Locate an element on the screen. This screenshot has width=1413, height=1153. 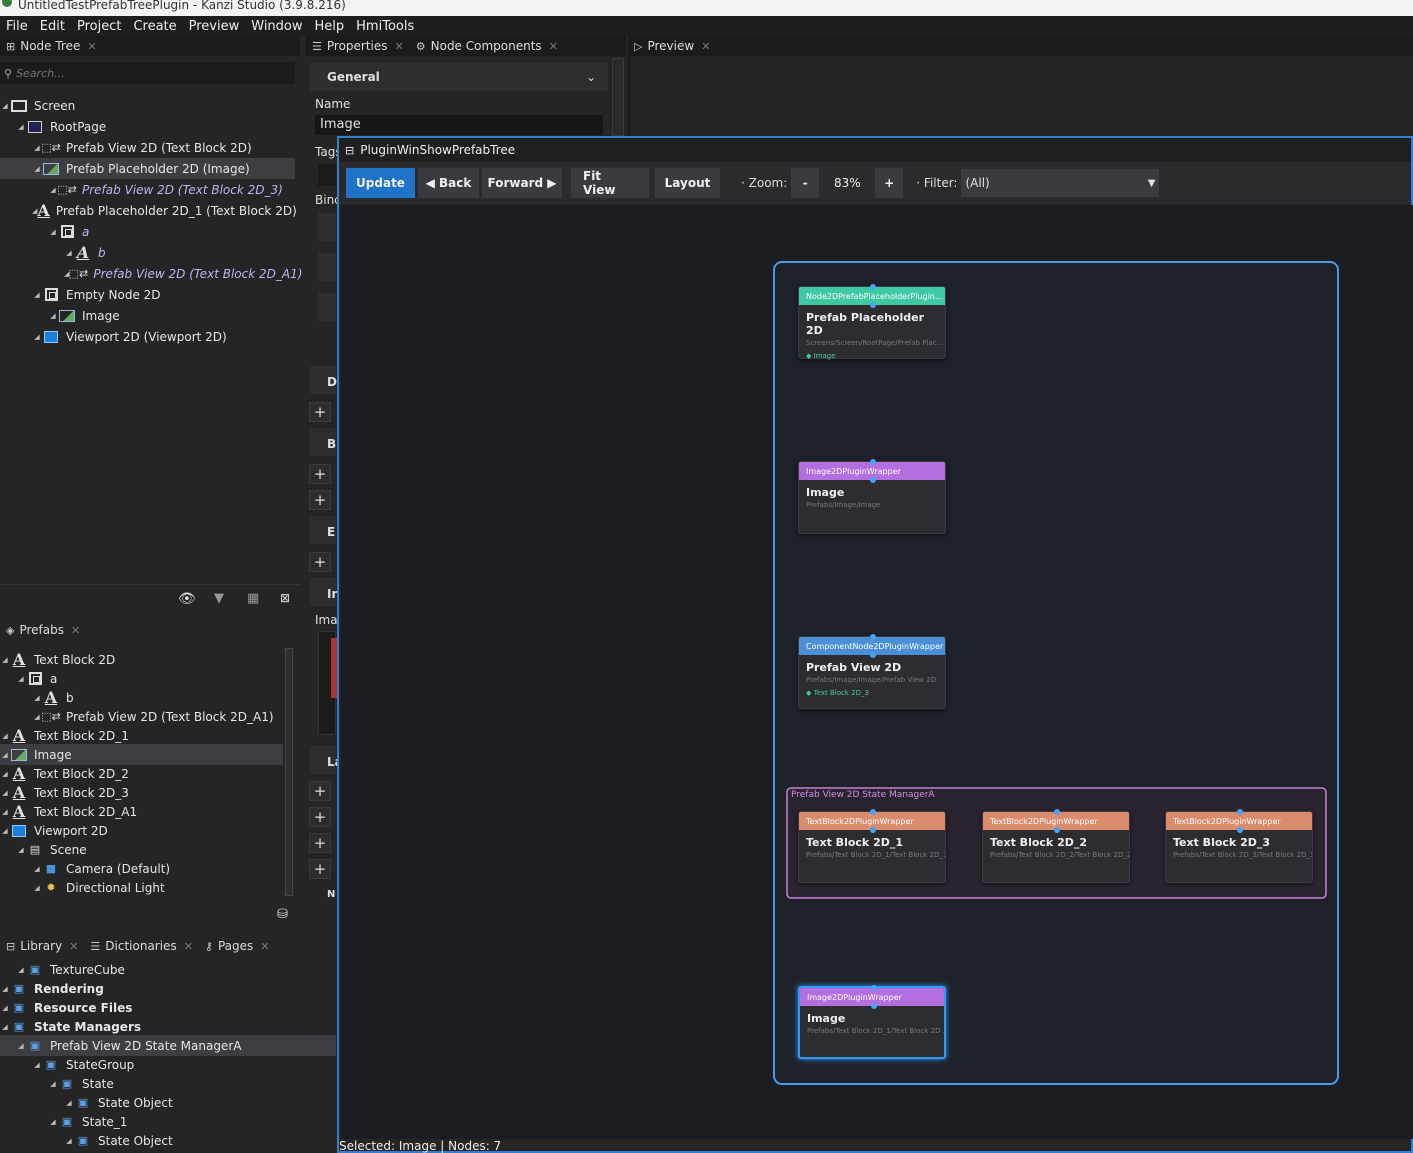
menu-file: File is located at coordinates (17, 26).